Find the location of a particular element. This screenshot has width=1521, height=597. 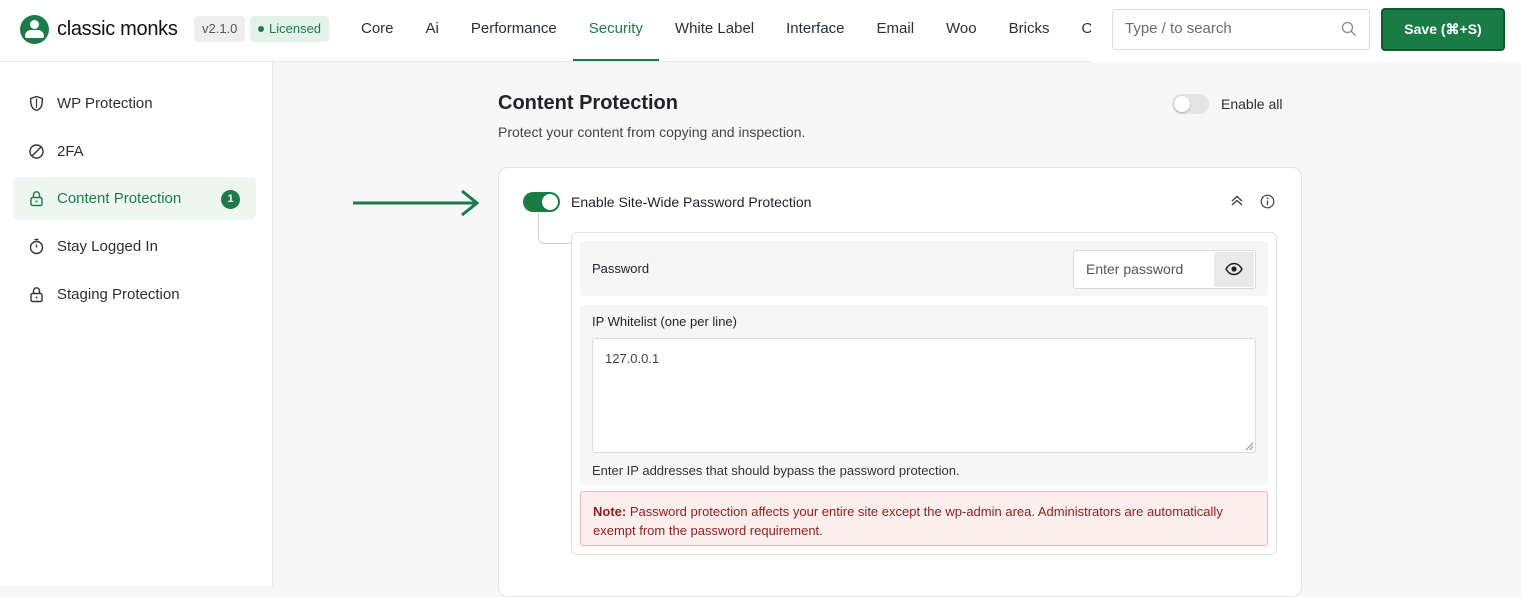

stopwatch-icon is located at coordinates (36, 246).